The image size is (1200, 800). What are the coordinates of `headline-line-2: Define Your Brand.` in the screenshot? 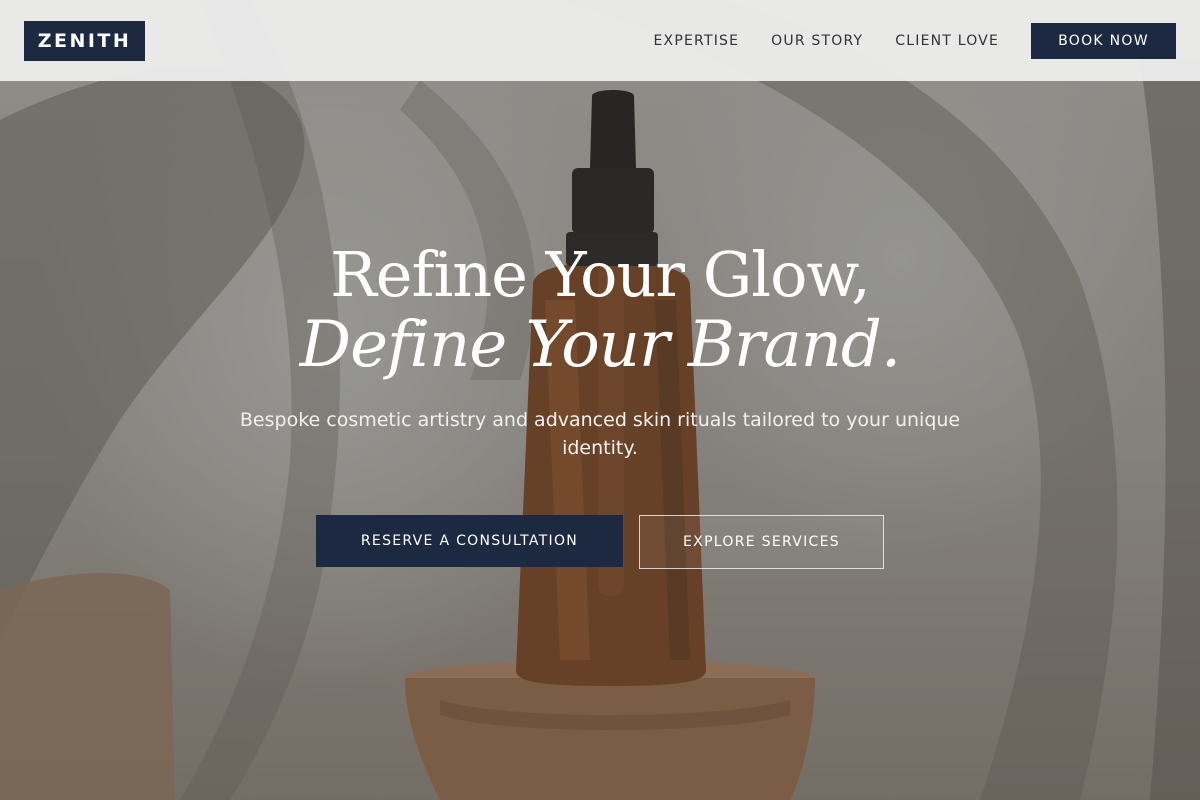 It's located at (600, 345).